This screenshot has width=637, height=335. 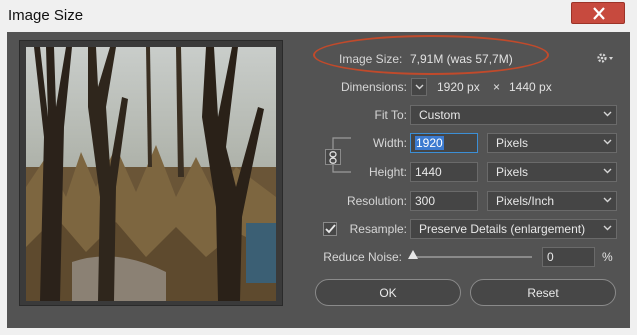 I want to click on dimensions-label: Dimensions:, so click(x=373, y=87).